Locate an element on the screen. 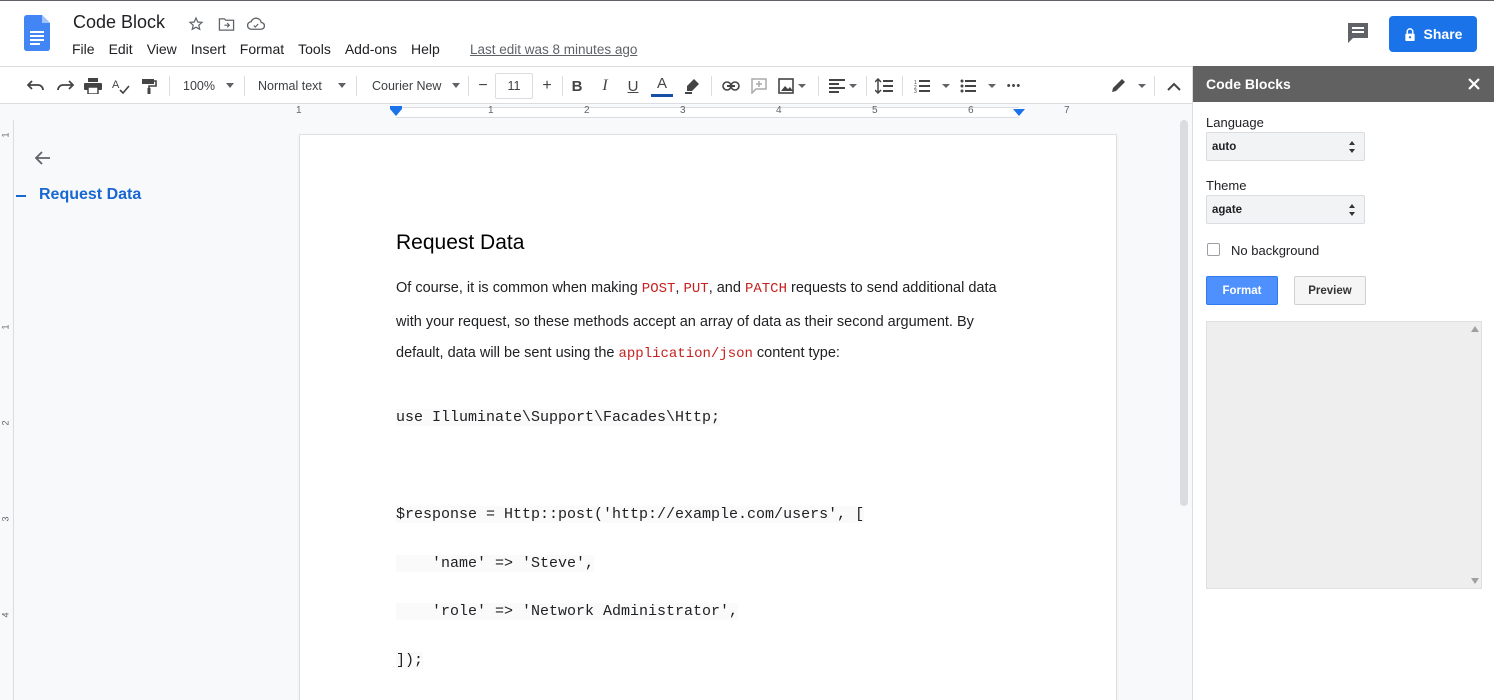  spellcheck-icon: A is located at coordinates (121, 86).